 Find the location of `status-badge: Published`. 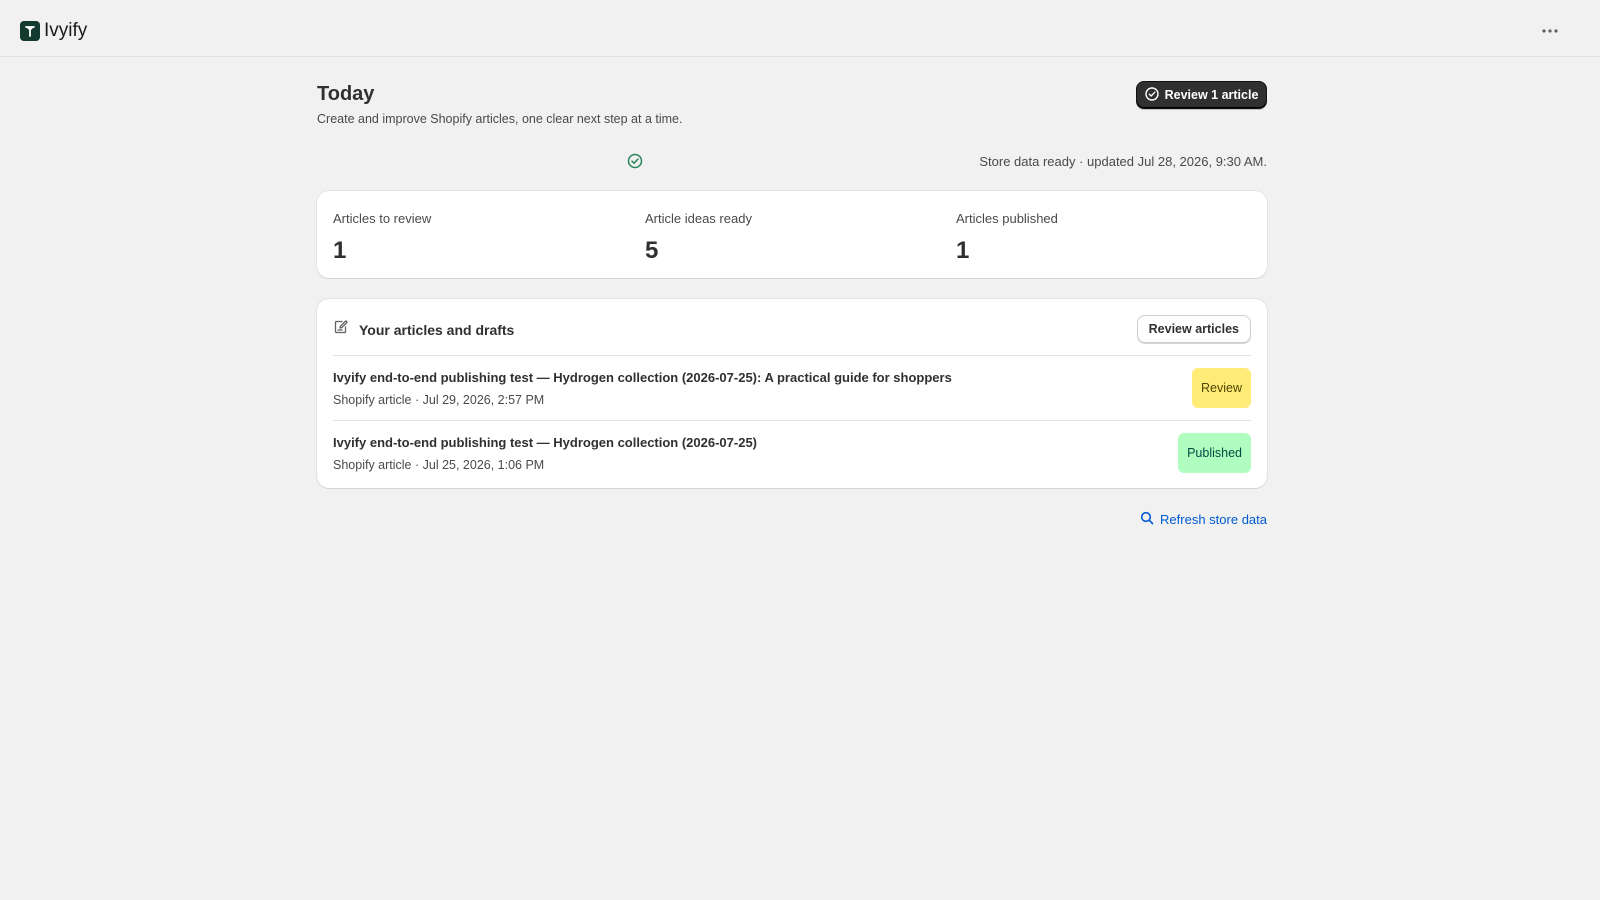

status-badge: Published is located at coordinates (1214, 453).